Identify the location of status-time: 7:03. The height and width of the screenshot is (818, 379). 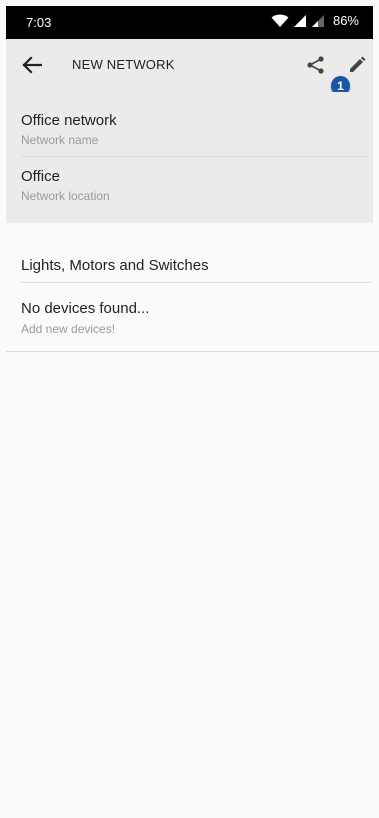
(39, 22).